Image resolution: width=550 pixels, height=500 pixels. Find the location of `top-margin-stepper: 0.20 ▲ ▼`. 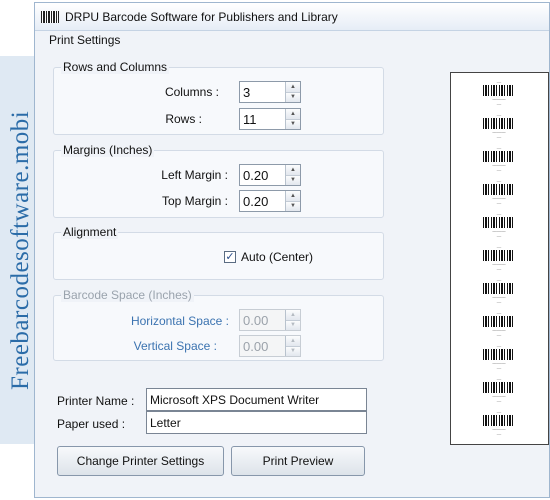

top-margin-stepper: 0.20 ▲ ▼ is located at coordinates (270, 201).